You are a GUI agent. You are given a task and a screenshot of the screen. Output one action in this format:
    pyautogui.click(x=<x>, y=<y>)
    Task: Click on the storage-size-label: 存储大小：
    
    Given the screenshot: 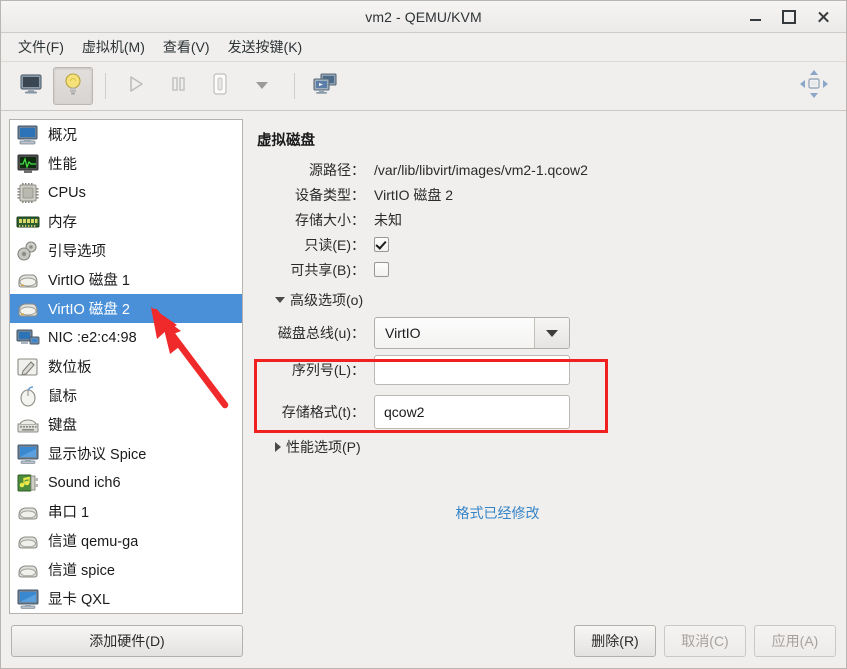 What is the action you would take?
    pyautogui.click(x=330, y=219)
    